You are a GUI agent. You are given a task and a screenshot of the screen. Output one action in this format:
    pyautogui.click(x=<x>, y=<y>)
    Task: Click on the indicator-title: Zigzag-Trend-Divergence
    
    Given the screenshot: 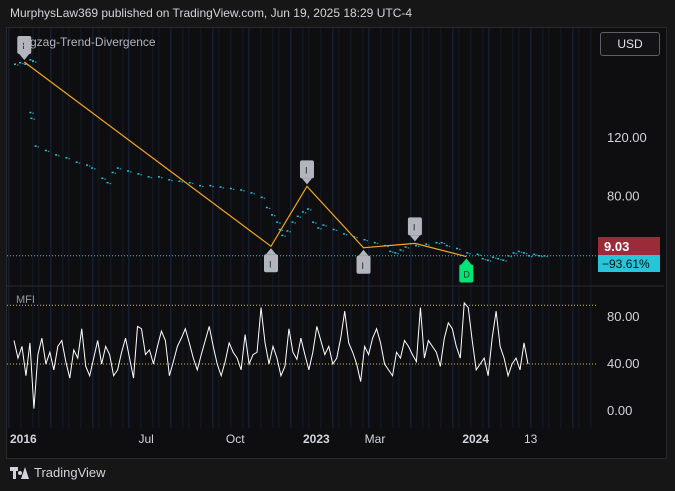 What is the action you would take?
    pyautogui.click(x=88, y=42)
    